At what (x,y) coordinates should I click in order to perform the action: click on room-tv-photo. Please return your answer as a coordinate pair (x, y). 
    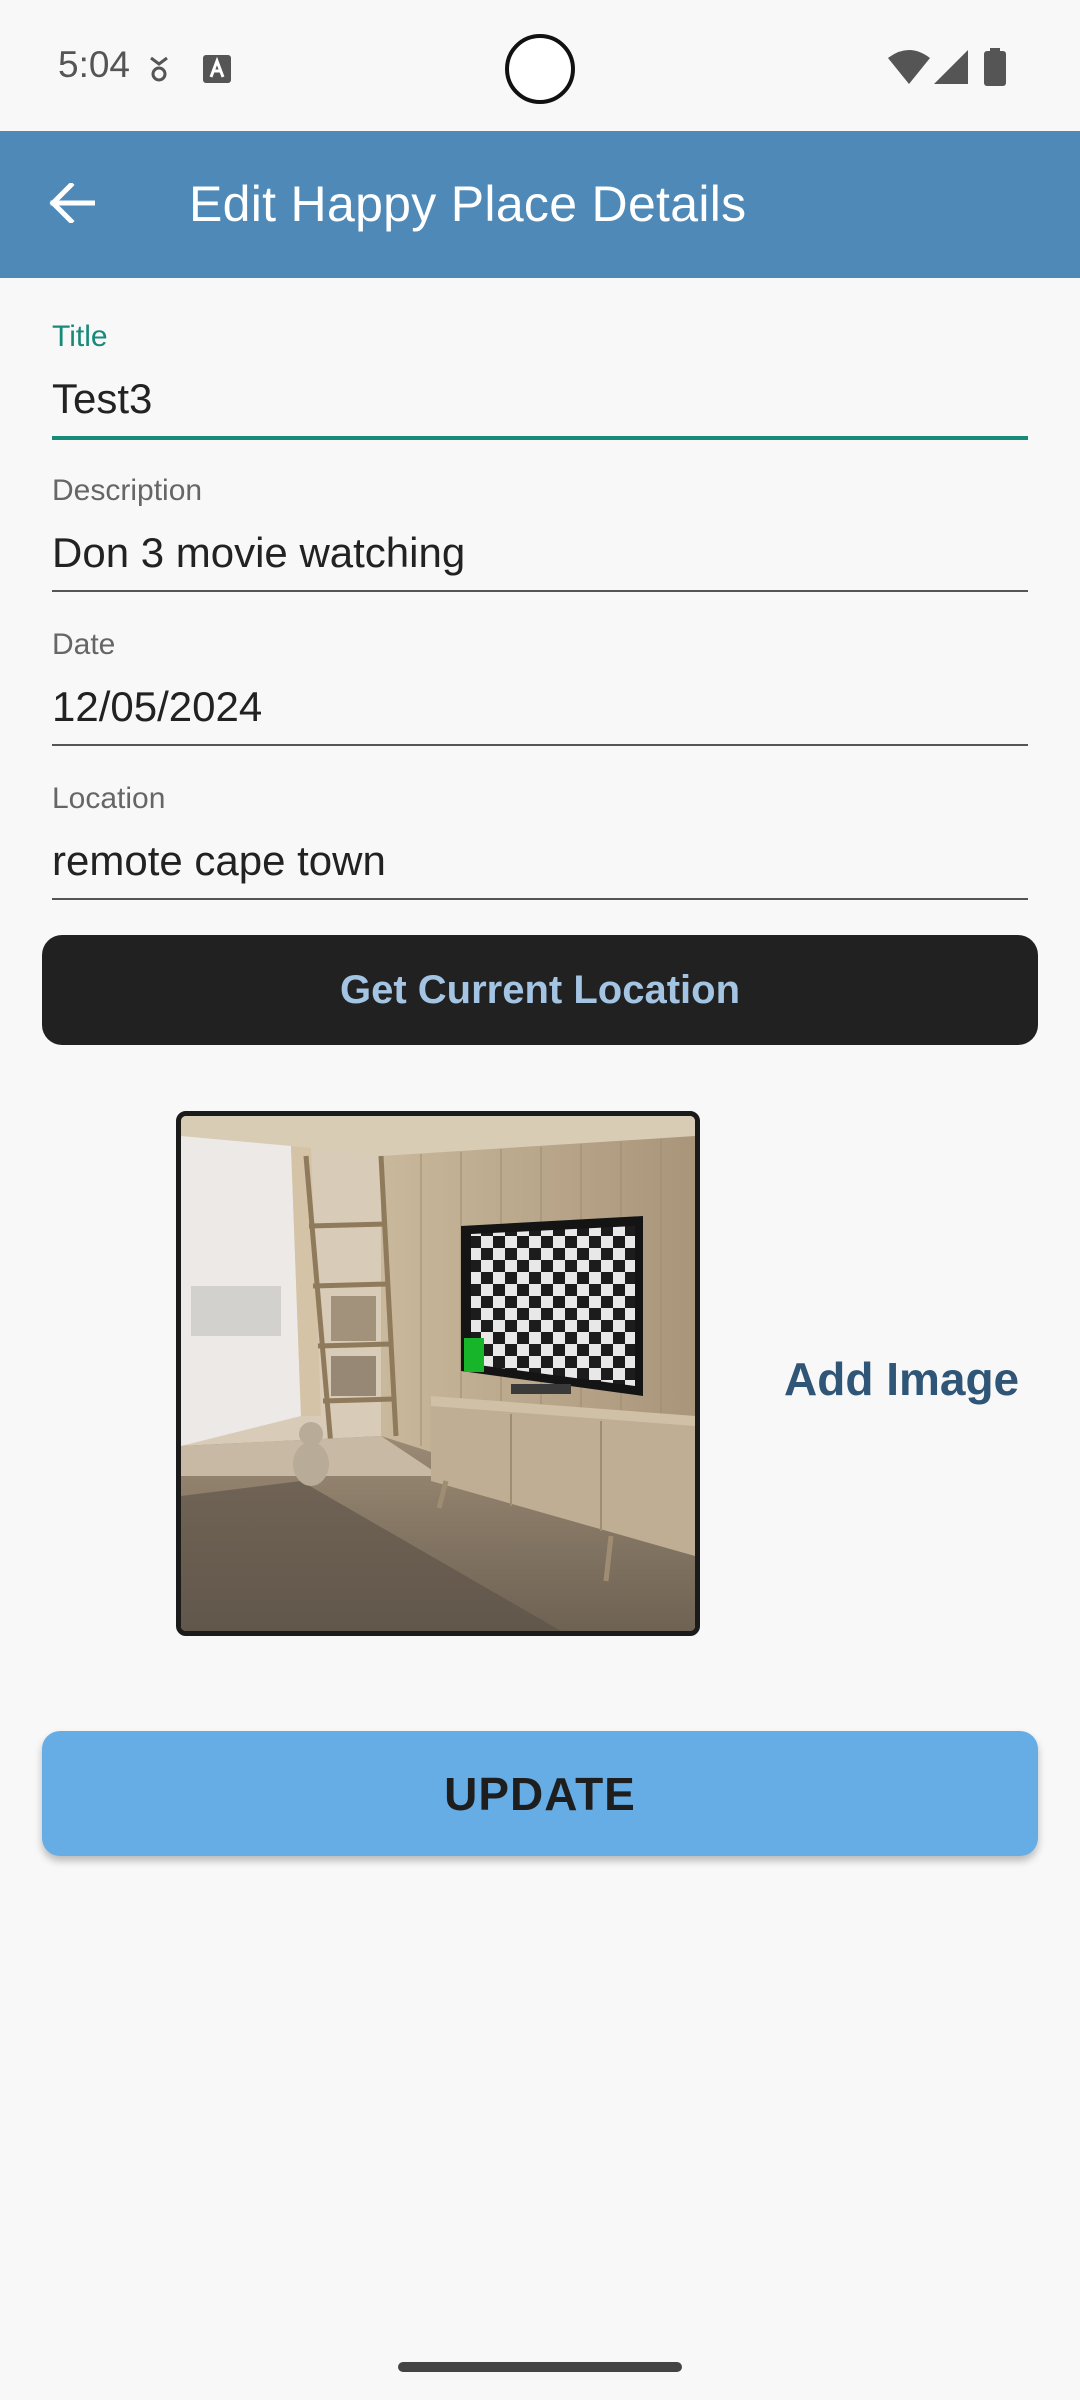
    Looking at the image, I should click on (438, 1373).